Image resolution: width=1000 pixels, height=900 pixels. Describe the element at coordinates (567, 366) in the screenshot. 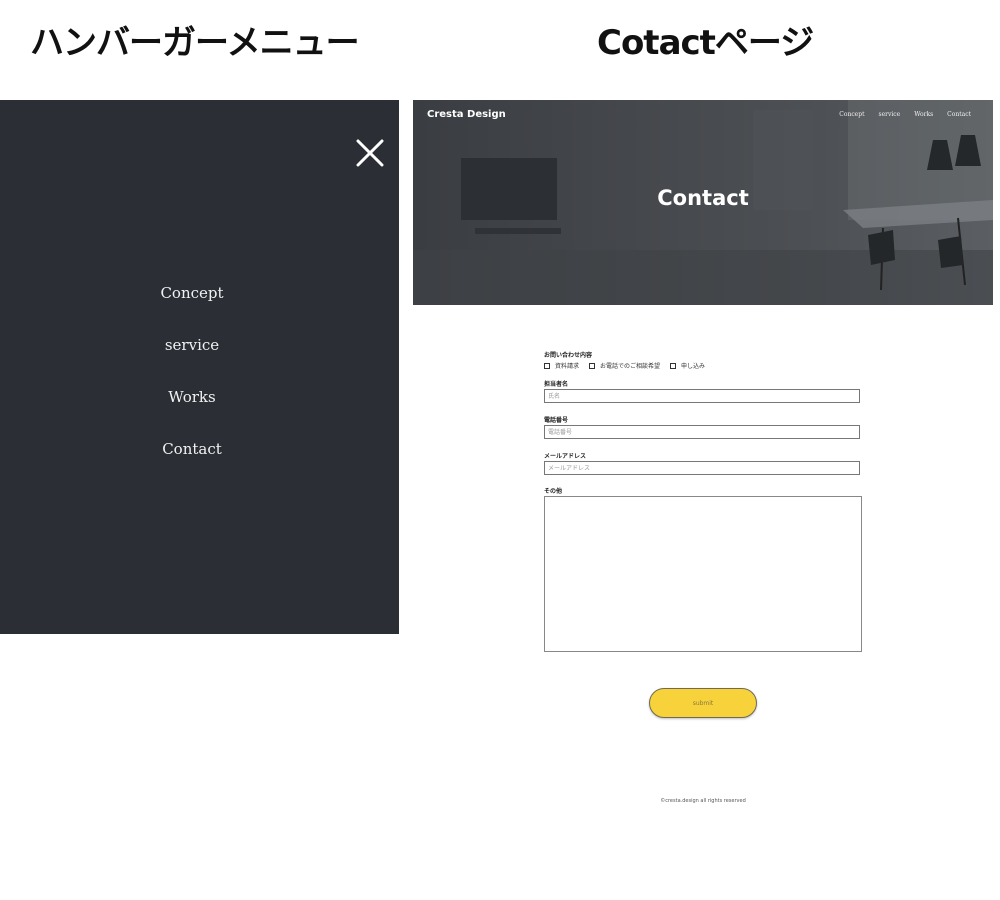

I see `checkbox-label: 資料請求` at that location.